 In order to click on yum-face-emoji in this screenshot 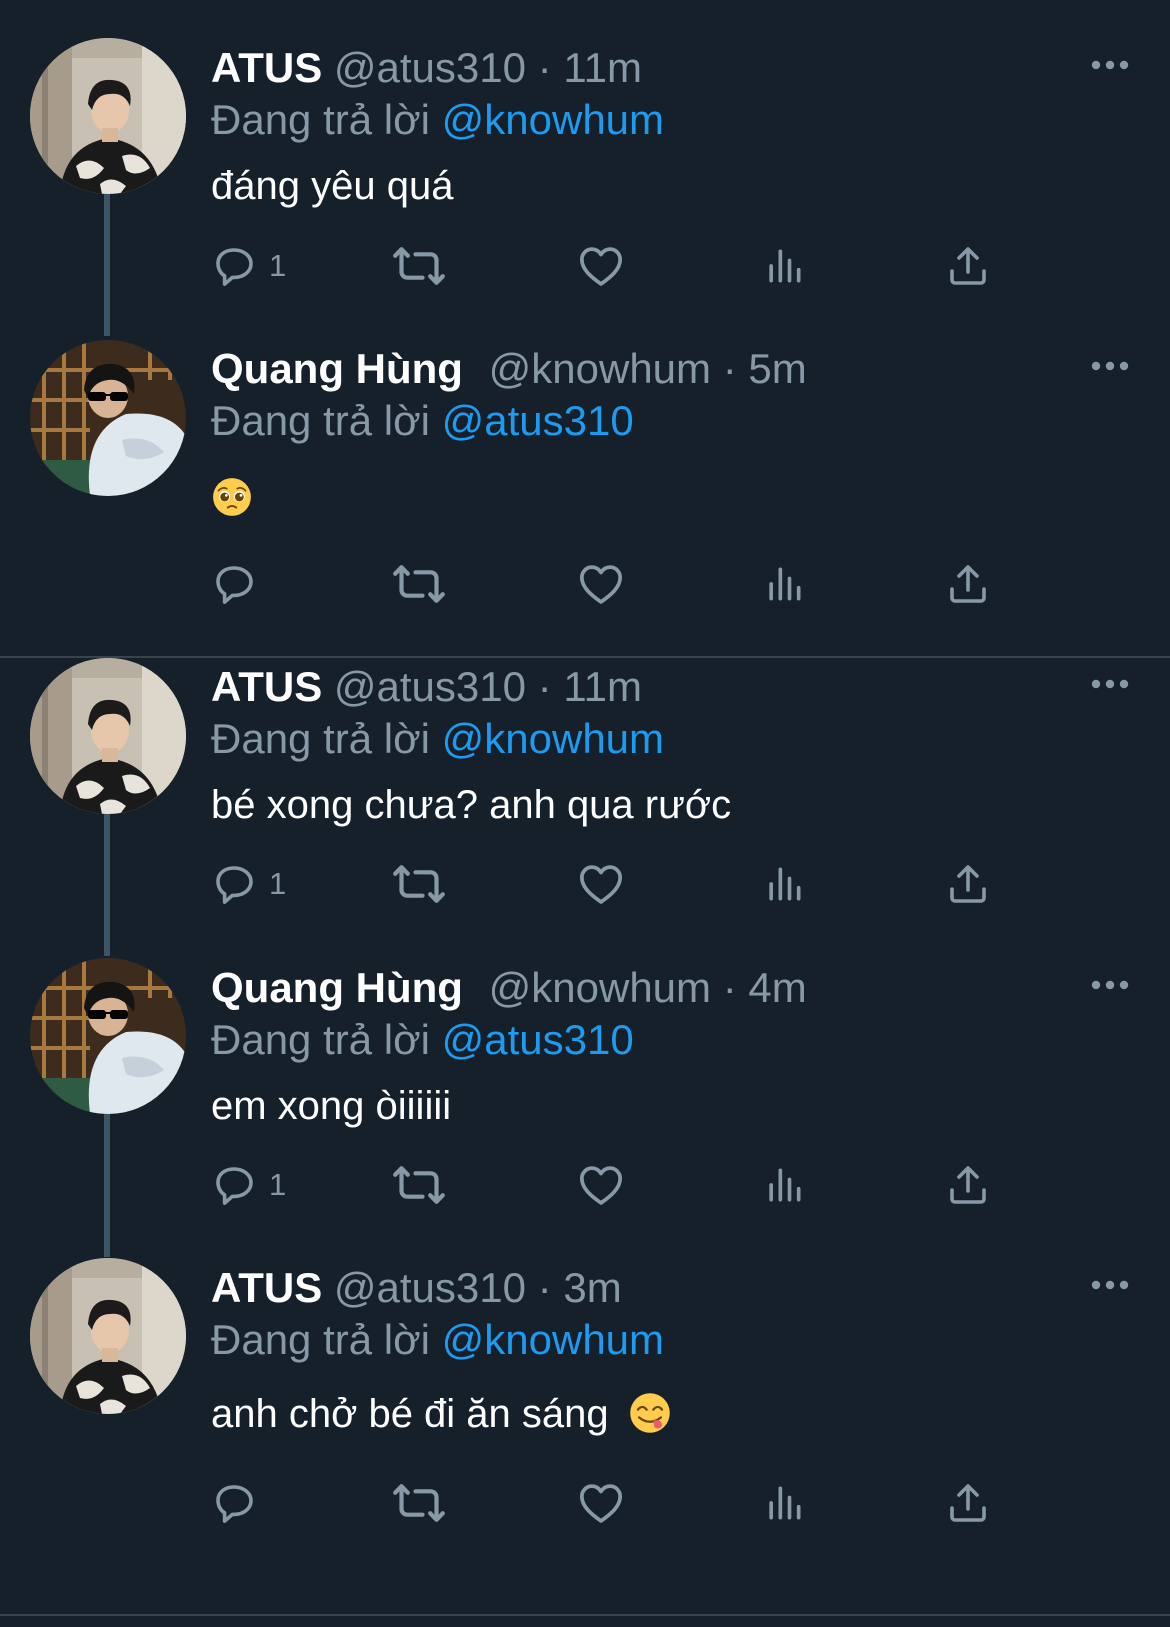, I will do `click(650, 1413)`.